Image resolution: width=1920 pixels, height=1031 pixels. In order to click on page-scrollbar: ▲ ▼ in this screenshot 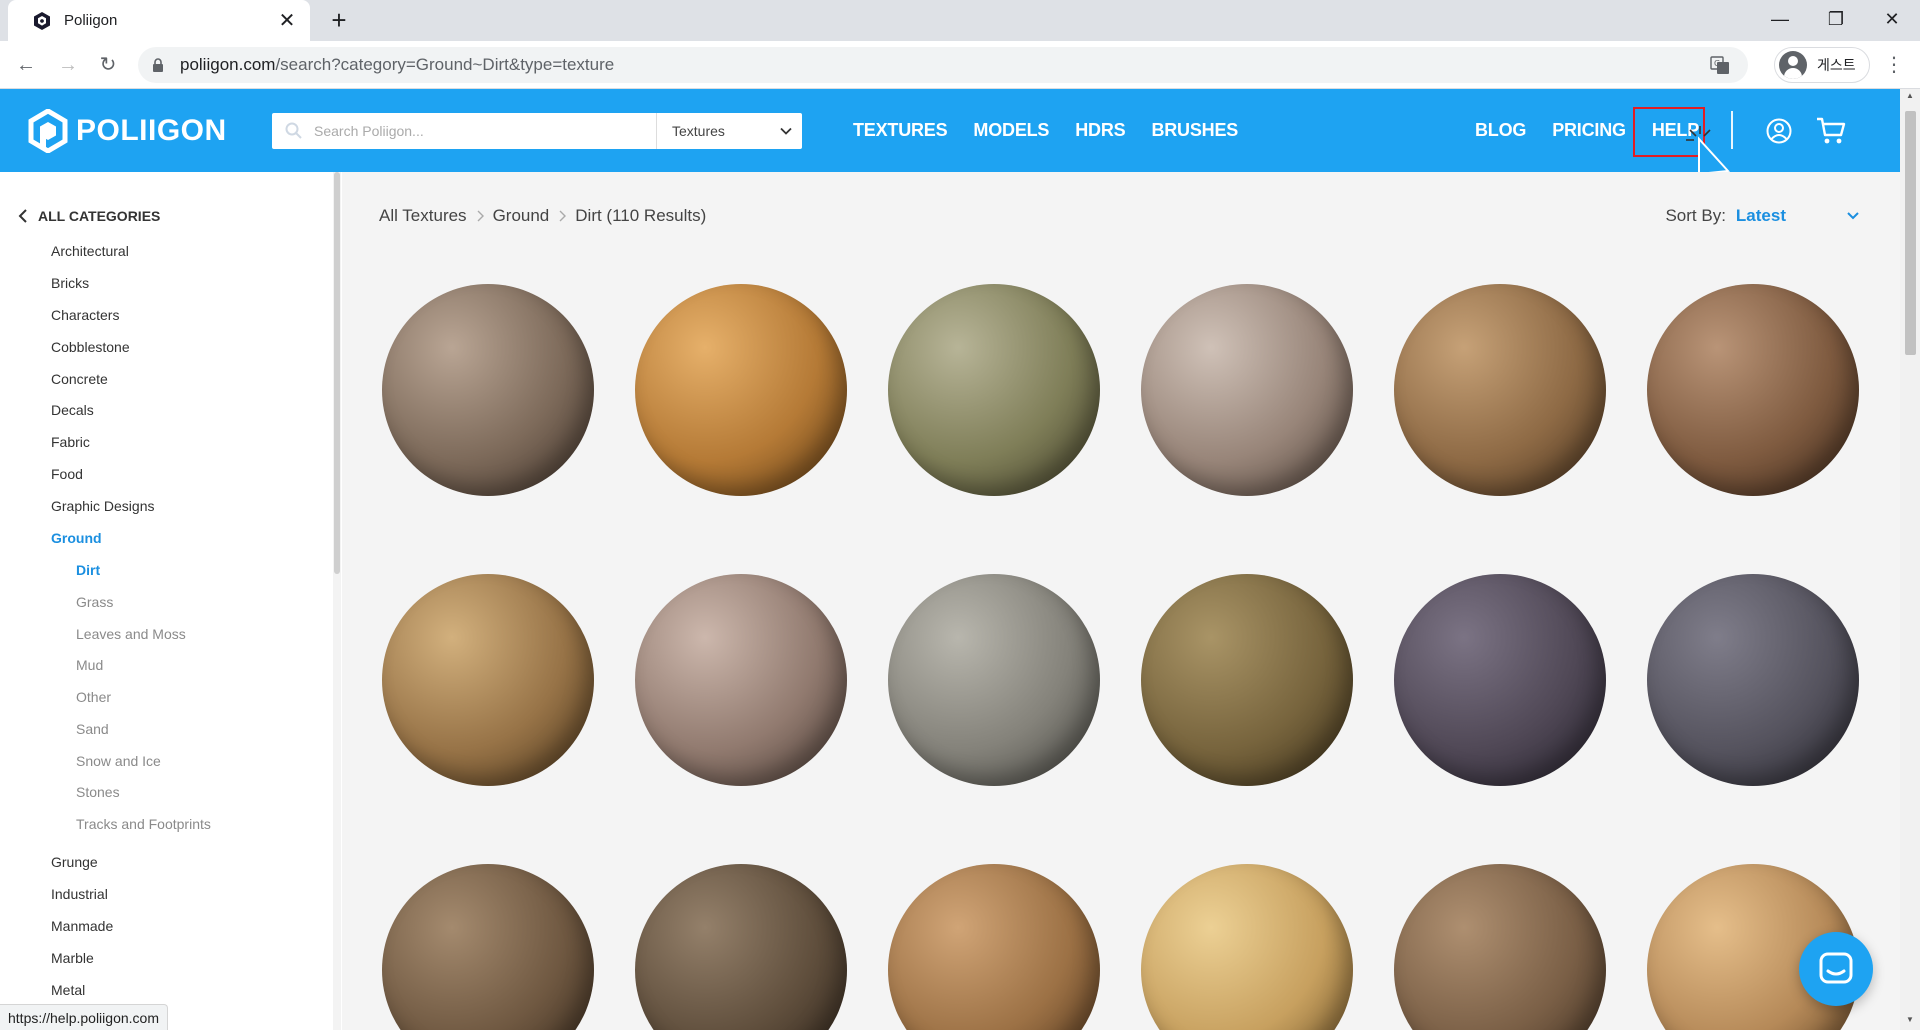, I will do `click(1910, 559)`.